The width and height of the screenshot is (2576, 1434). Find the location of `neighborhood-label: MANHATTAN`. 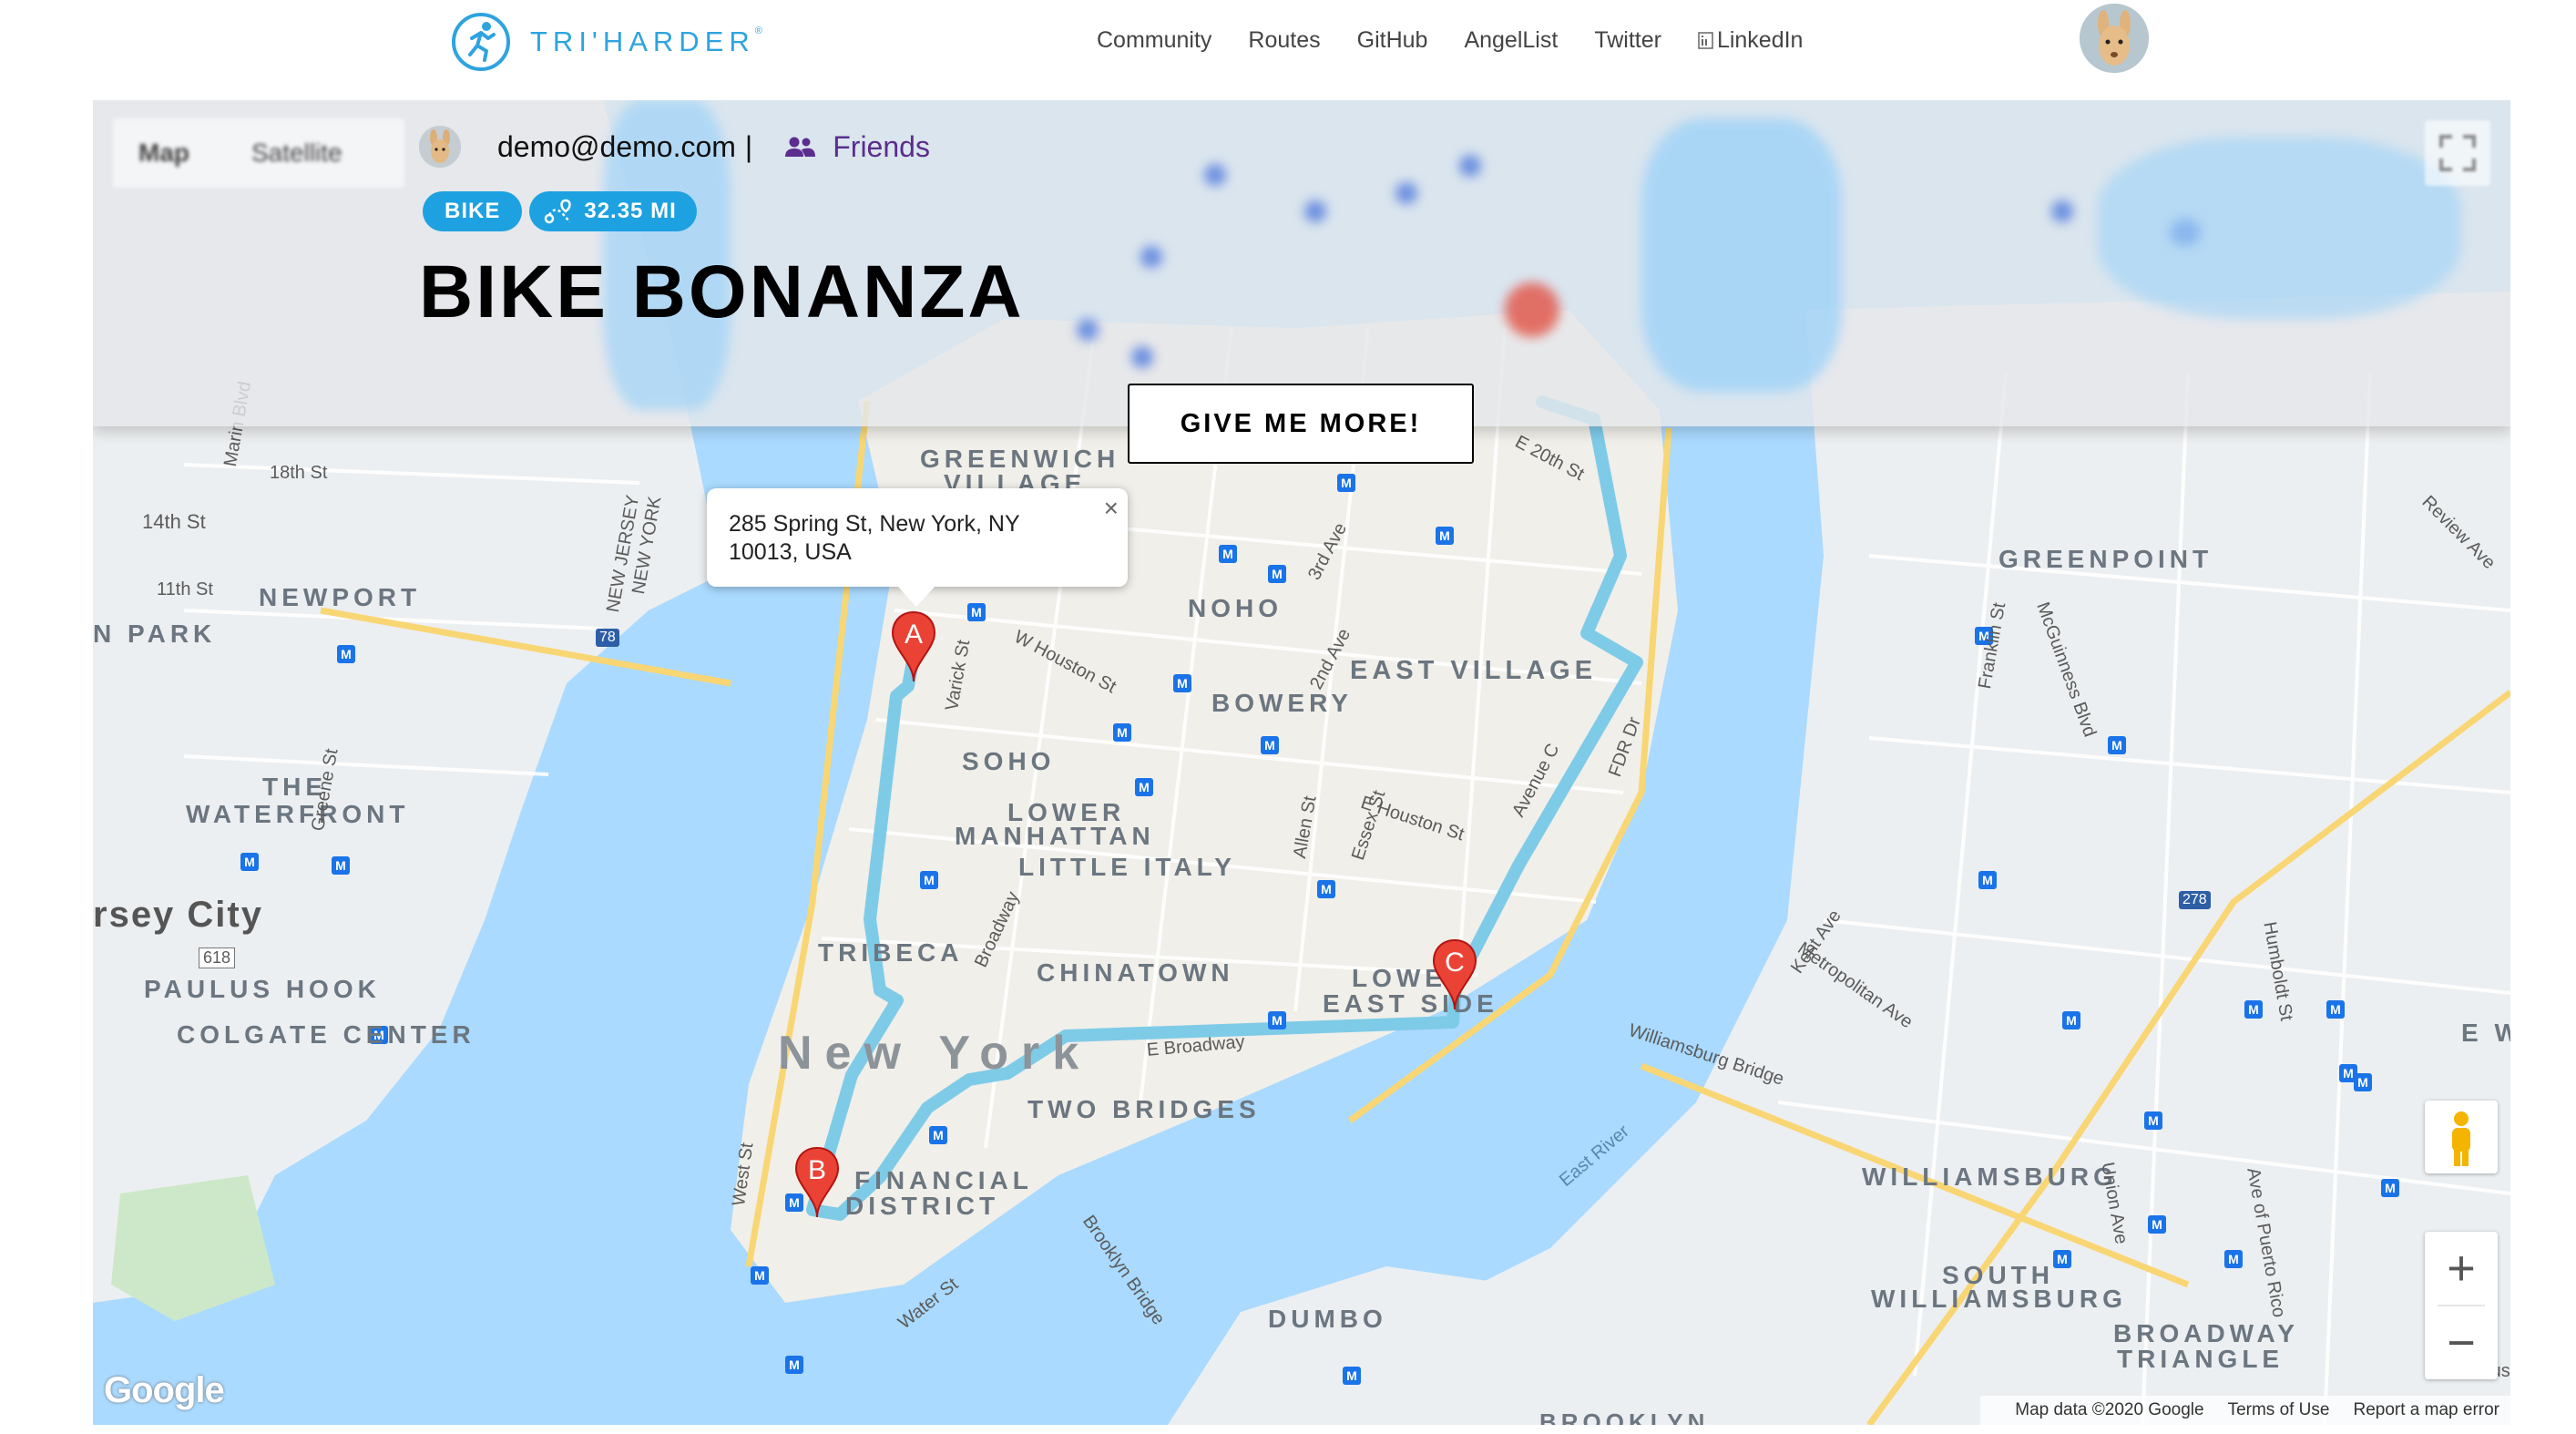

neighborhood-label: MANHATTAN is located at coordinates (1055, 836).